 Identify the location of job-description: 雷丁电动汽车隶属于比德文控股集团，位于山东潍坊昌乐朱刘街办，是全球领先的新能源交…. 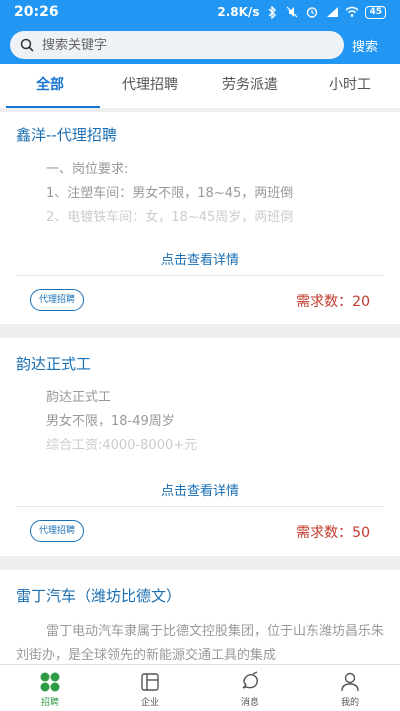
(200, 643).